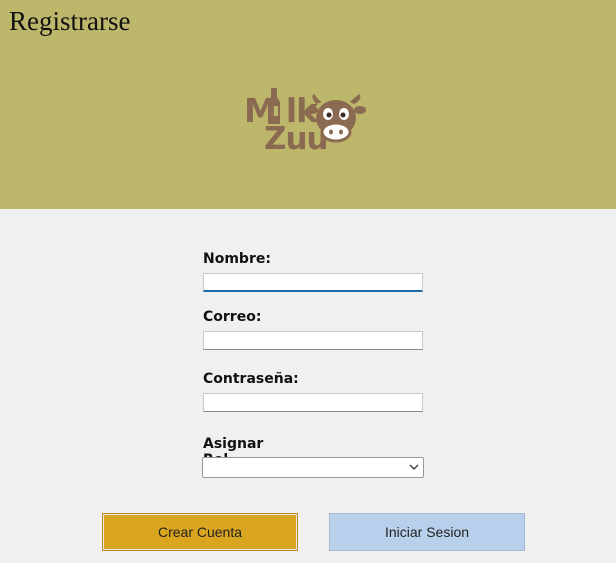 The height and width of the screenshot is (563, 616). What do you see at coordinates (200, 532) in the screenshot?
I see `create-account-button: Crear Cuenta` at bounding box center [200, 532].